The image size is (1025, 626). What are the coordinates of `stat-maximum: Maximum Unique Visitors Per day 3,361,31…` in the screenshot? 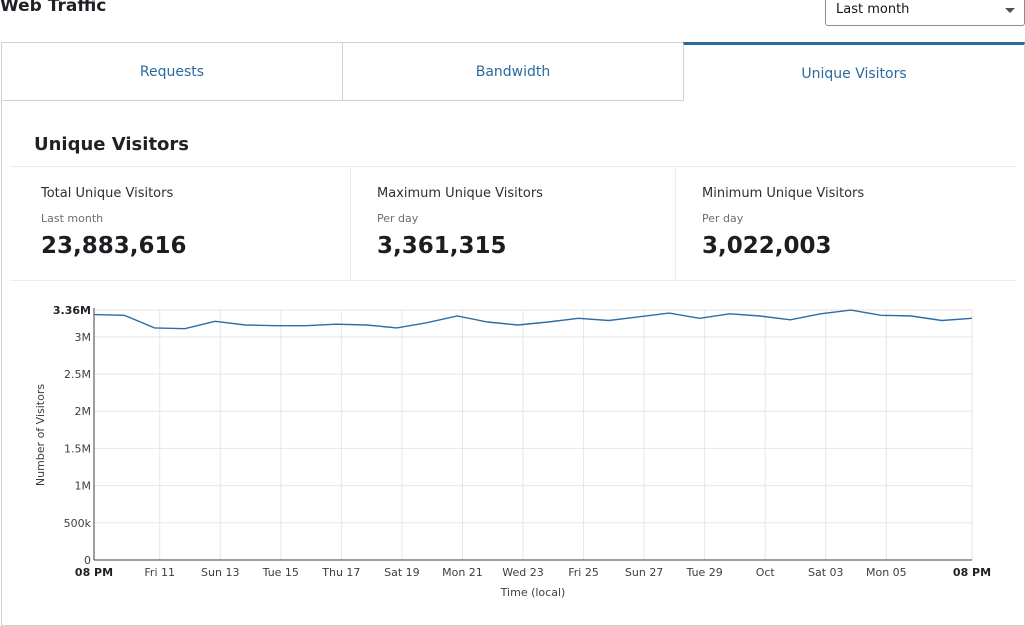 It's located at (512, 224).